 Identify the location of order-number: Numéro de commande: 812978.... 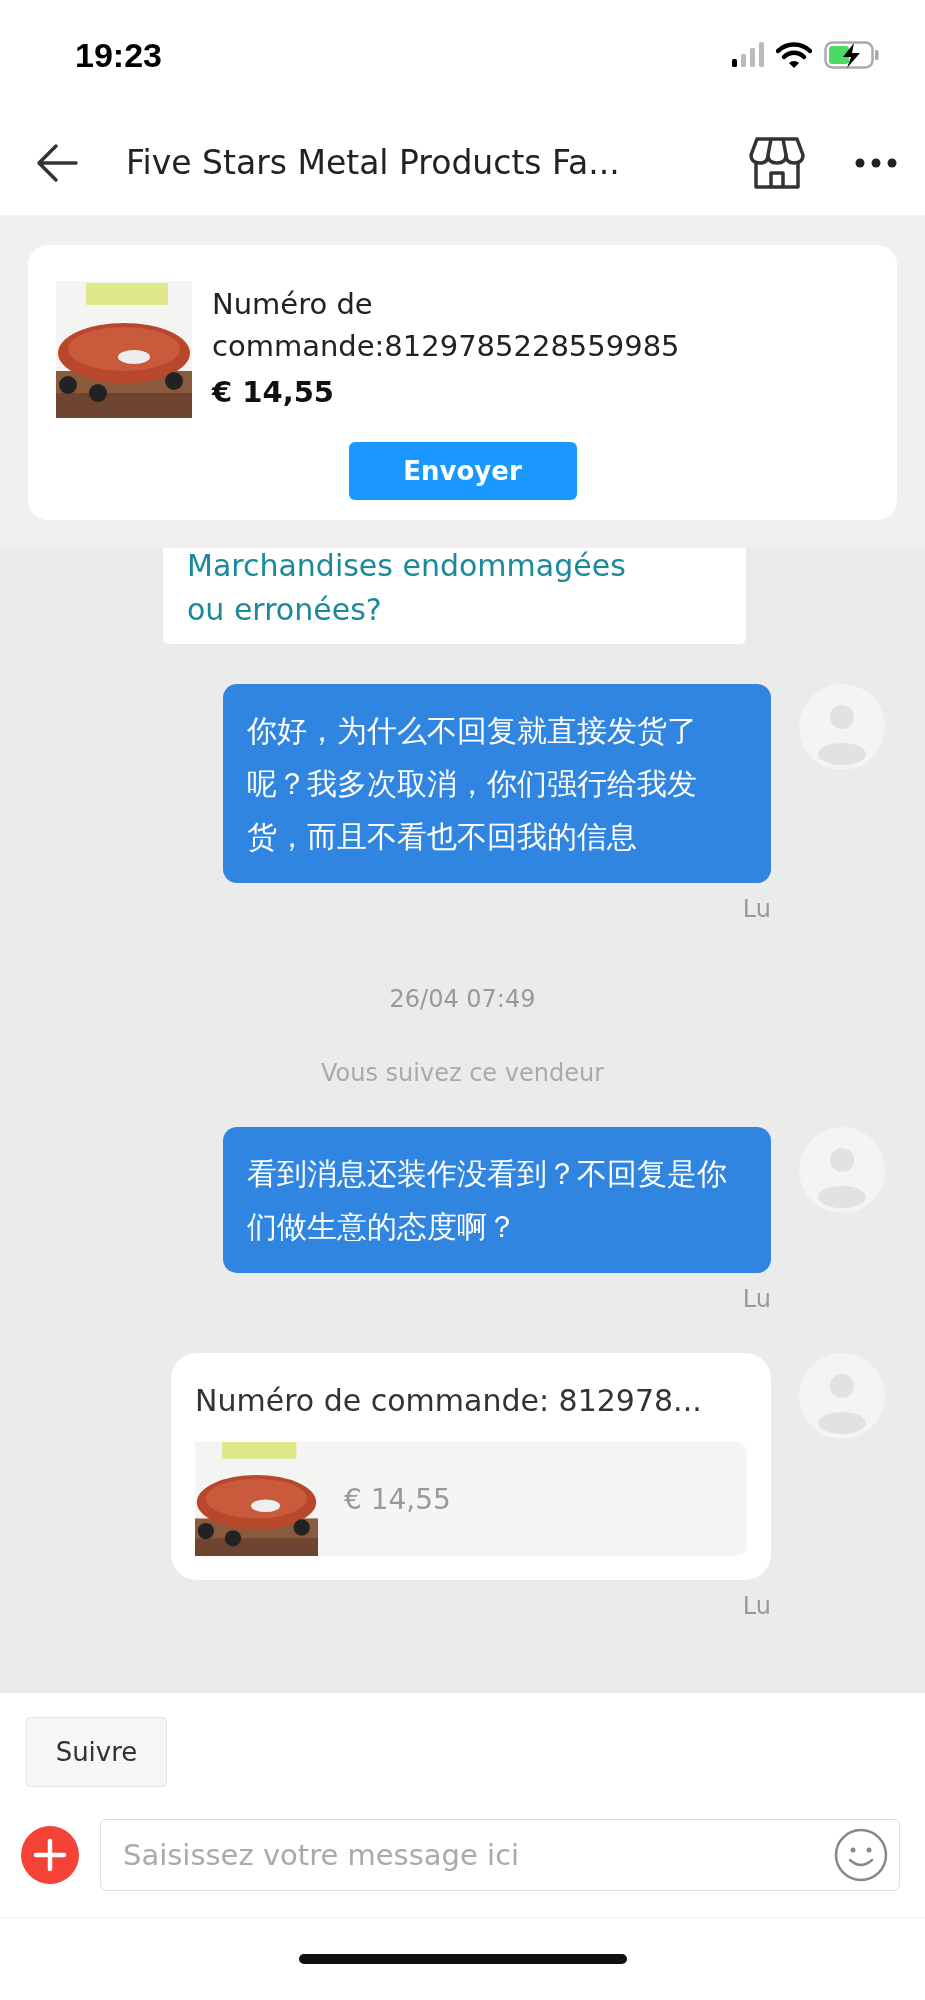
(449, 1400).